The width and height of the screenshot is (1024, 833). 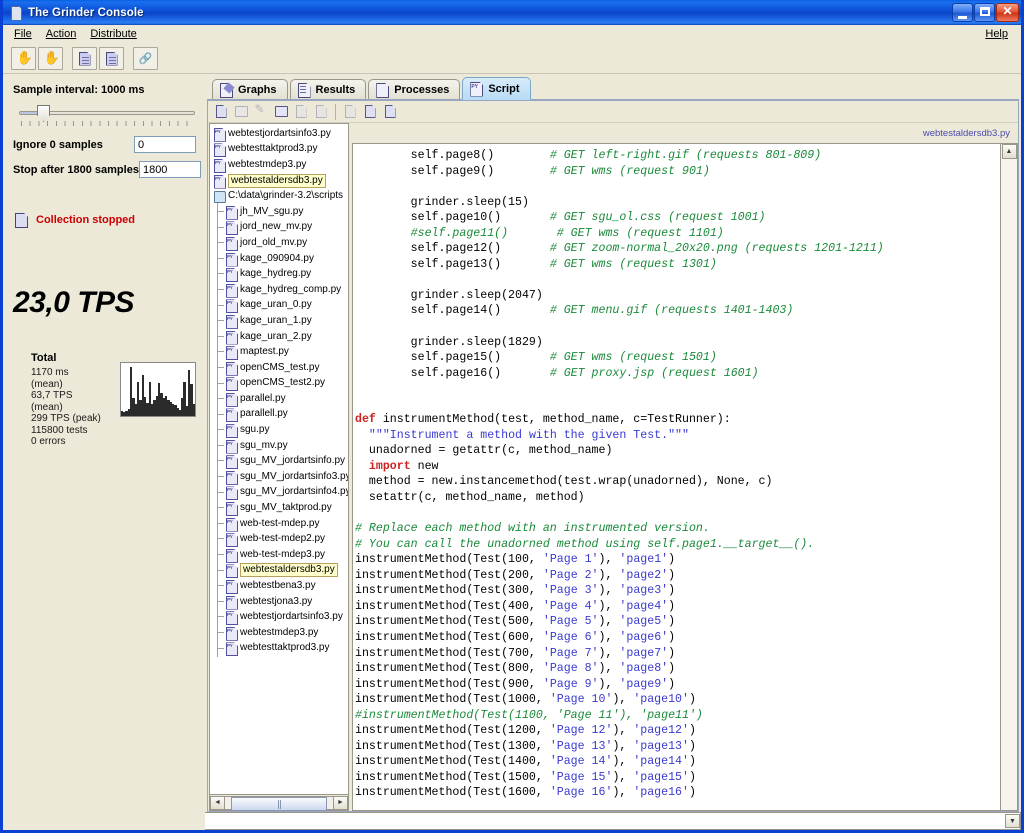 What do you see at coordinates (281, 111) in the screenshot?
I see `new-folder-button` at bounding box center [281, 111].